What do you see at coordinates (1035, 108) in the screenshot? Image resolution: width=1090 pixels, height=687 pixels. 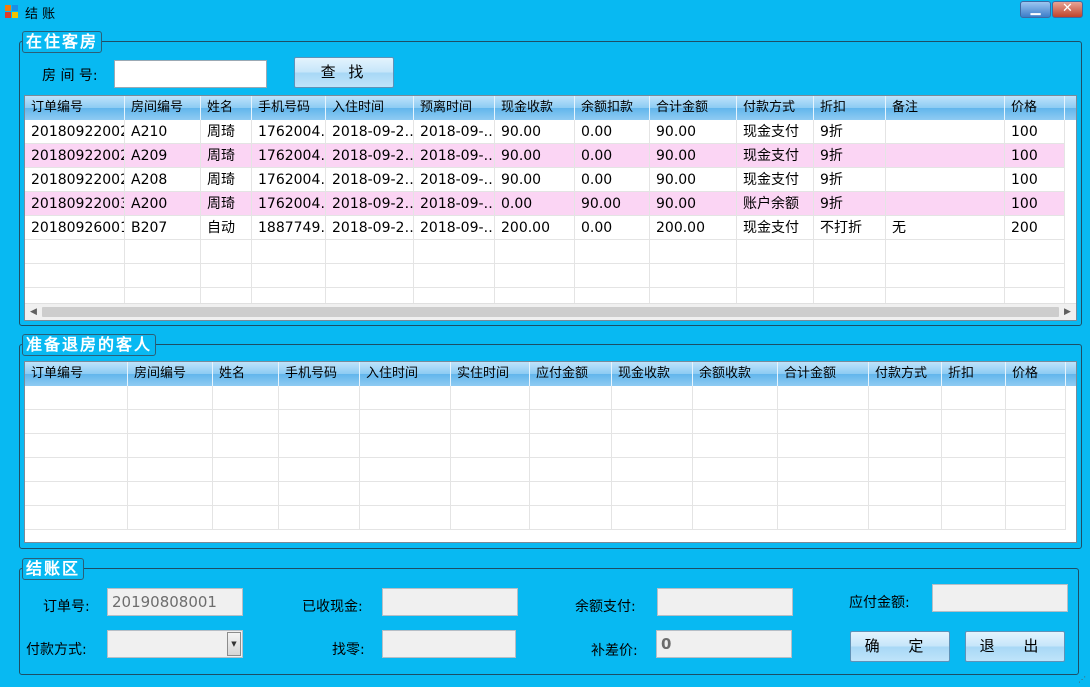 I see `occupied-col-header: 价格` at bounding box center [1035, 108].